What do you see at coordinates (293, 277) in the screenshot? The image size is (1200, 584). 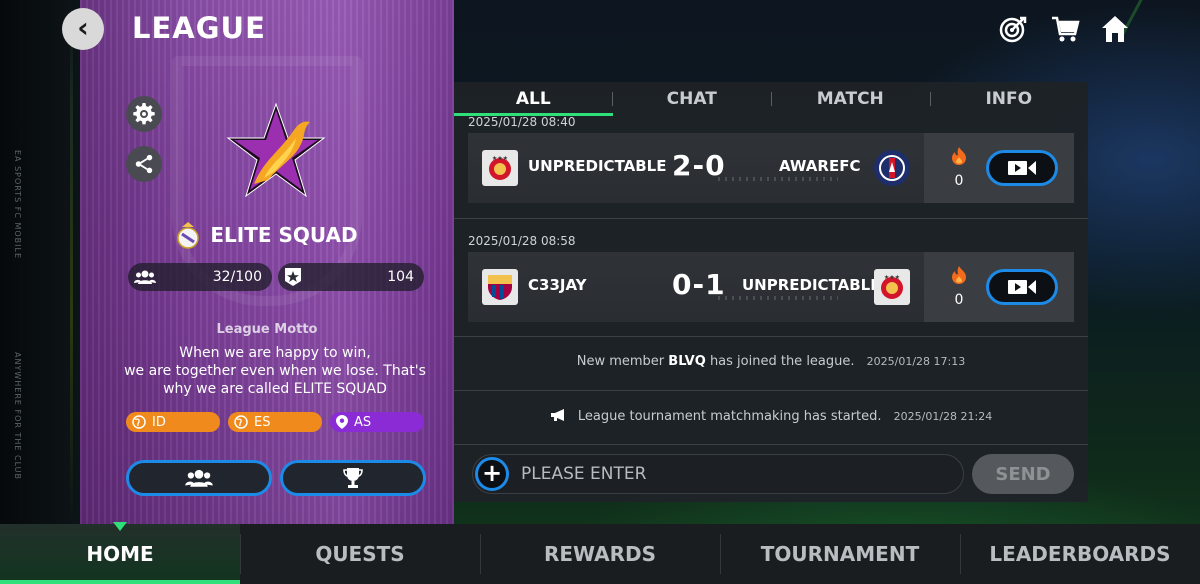 I see `star-badge-icon` at bounding box center [293, 277].